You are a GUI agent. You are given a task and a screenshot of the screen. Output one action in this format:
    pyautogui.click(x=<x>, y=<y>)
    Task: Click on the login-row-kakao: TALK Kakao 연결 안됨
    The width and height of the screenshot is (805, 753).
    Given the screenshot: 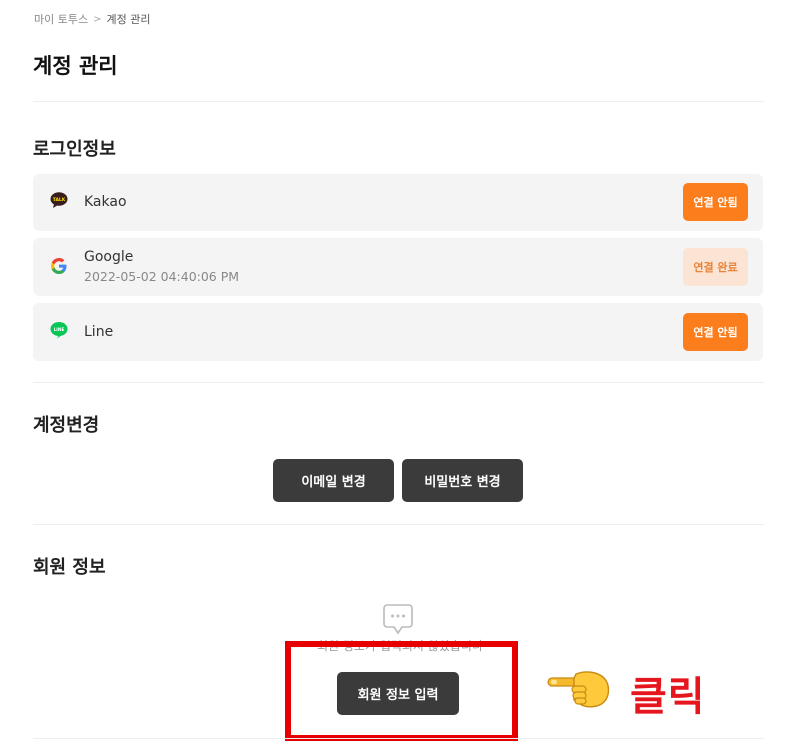 What is the action you would take?
    pyautogui.click(x=398, y=202)
    